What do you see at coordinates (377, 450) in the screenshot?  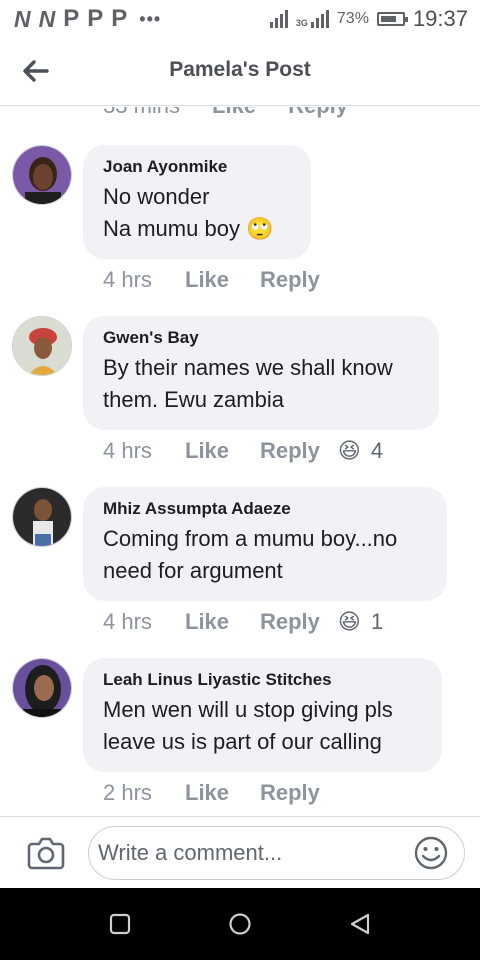 I see `reaction-count: 4` at bounding box center [377, 450].